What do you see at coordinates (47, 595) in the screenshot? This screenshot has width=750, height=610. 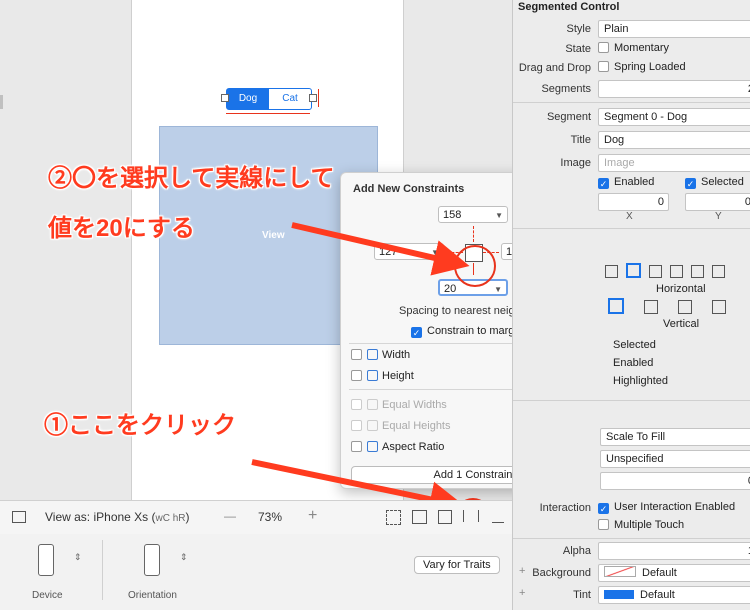 I see `device-label: Device` at bounding box center [47, 595].